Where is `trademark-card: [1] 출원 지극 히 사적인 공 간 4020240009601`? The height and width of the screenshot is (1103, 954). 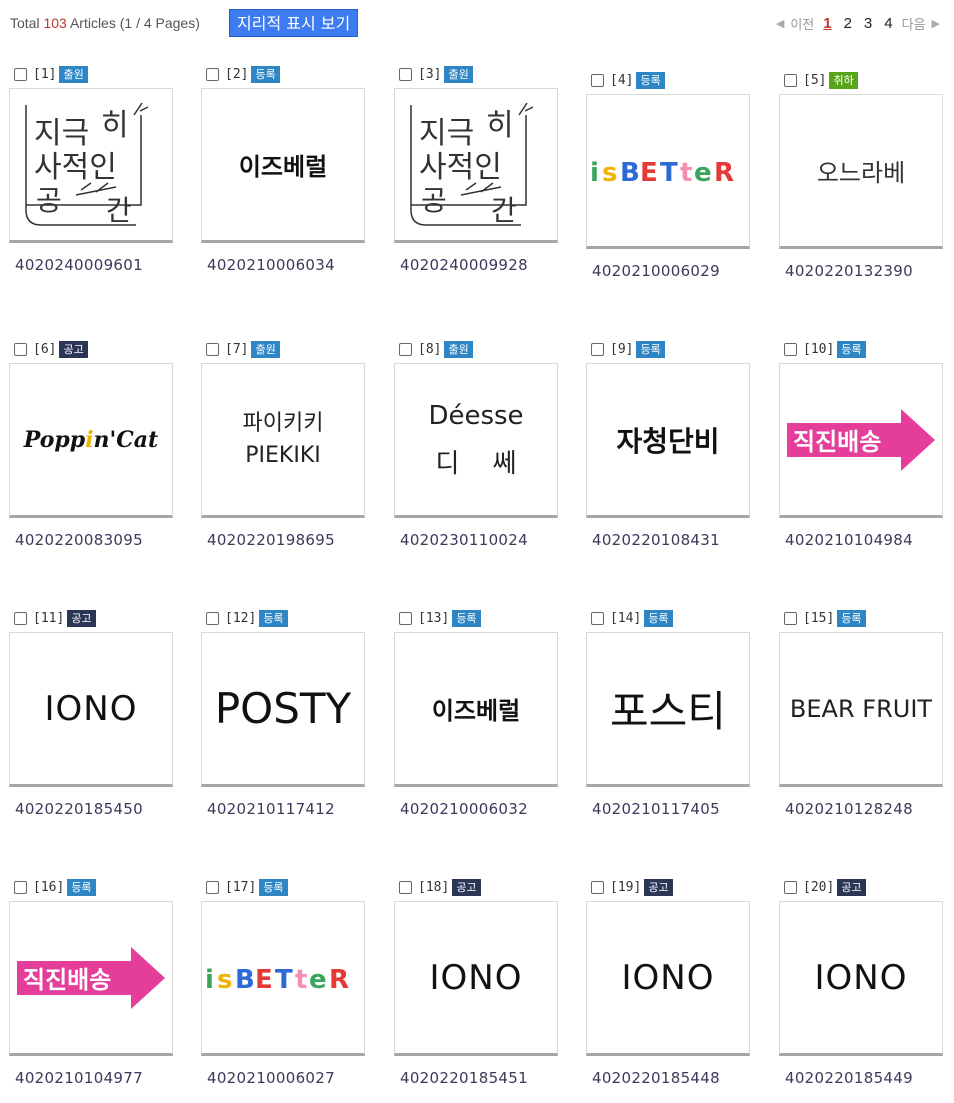 trademark-card: [1] 출원 지극 히 사적인 공 간 4020240009601 is located at coordinates (92, 168).